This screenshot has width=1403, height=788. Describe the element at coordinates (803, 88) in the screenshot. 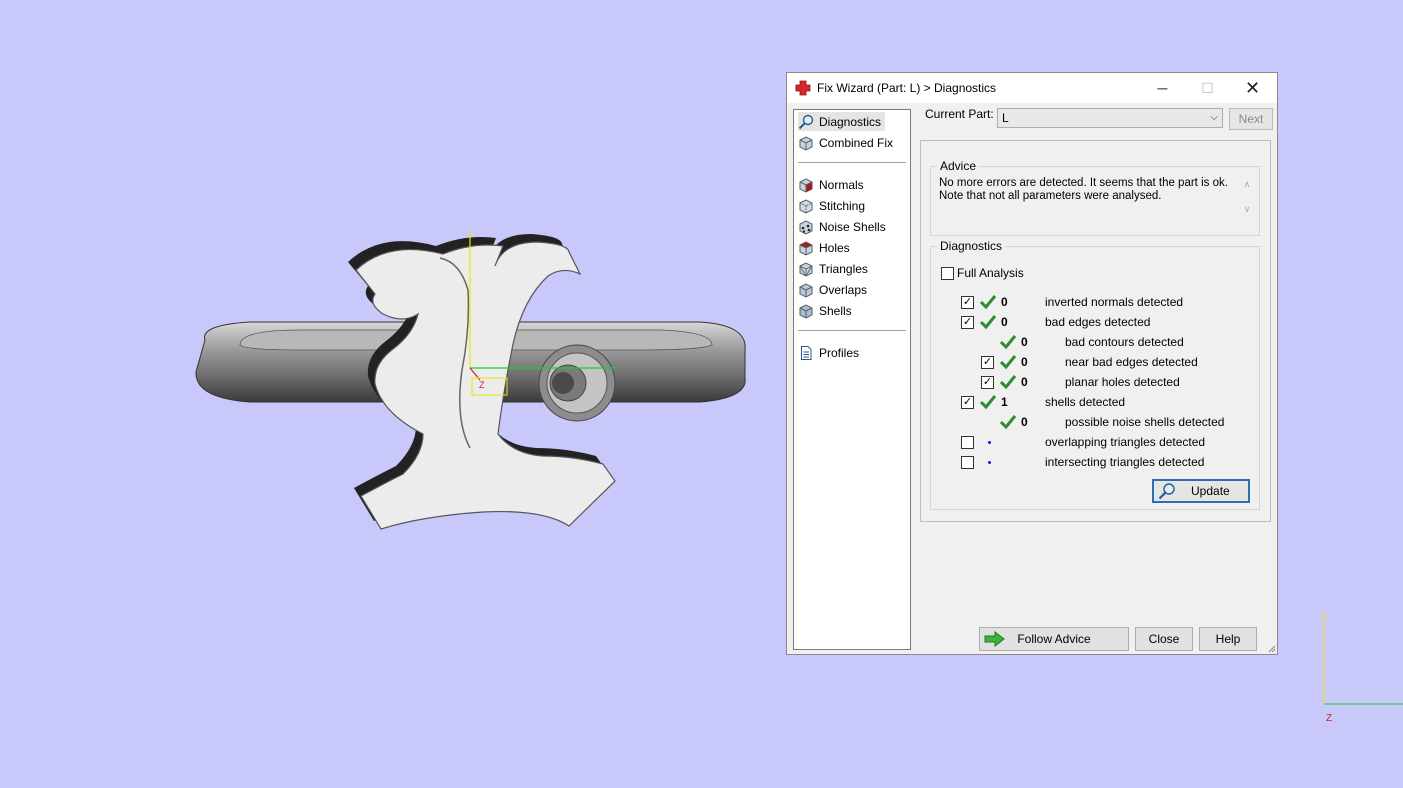

I see `red-cross-icon` at that location.